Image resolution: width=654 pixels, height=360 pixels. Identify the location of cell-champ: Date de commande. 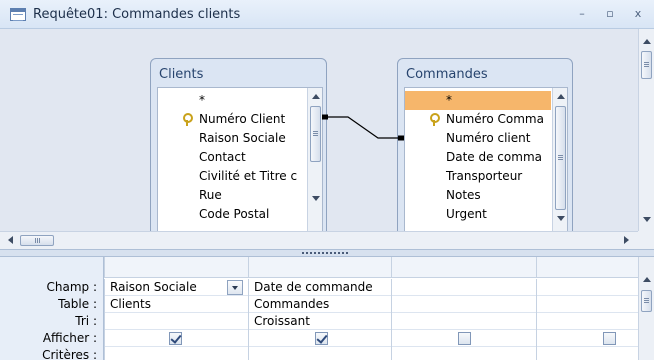
(320, 287).